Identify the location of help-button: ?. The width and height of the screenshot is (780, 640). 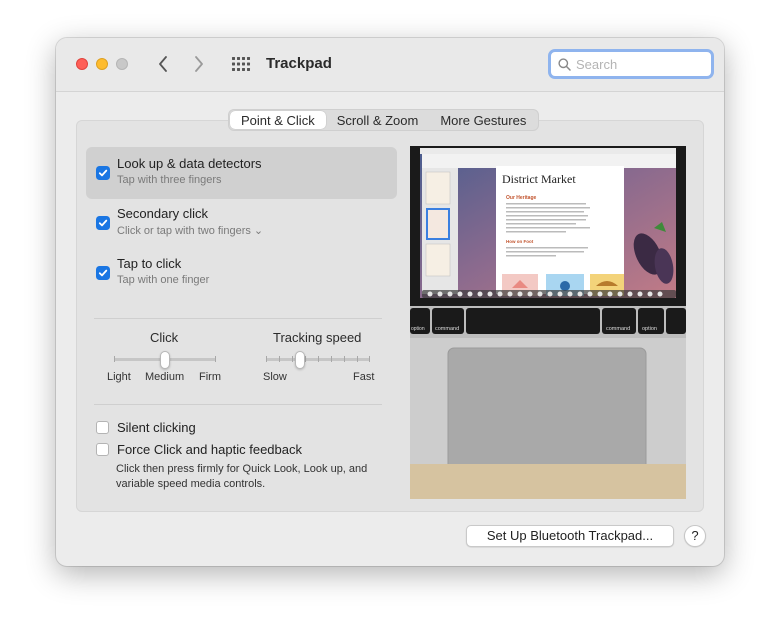
(695, 536).